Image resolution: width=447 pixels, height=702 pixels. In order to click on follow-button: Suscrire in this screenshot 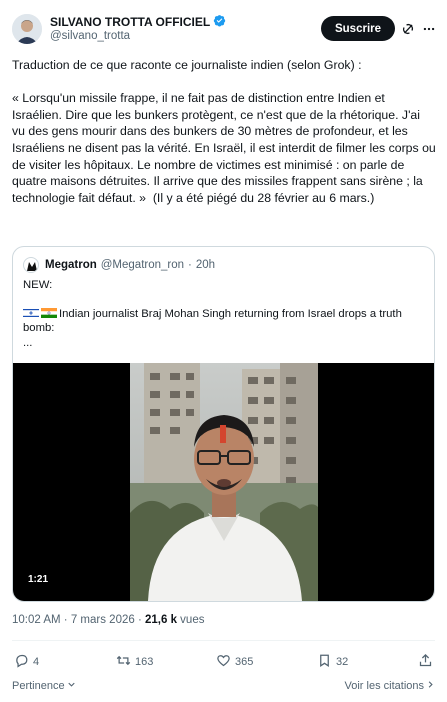, I will do `click(358, 28)`.